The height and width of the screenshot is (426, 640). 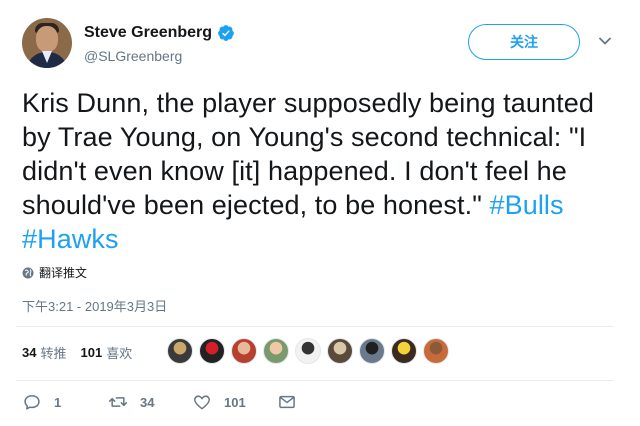 What do you see at coordinates (119, 352) in the screenshot?
I see `likes-label: 喜欢` at bounding box center [119, 352].